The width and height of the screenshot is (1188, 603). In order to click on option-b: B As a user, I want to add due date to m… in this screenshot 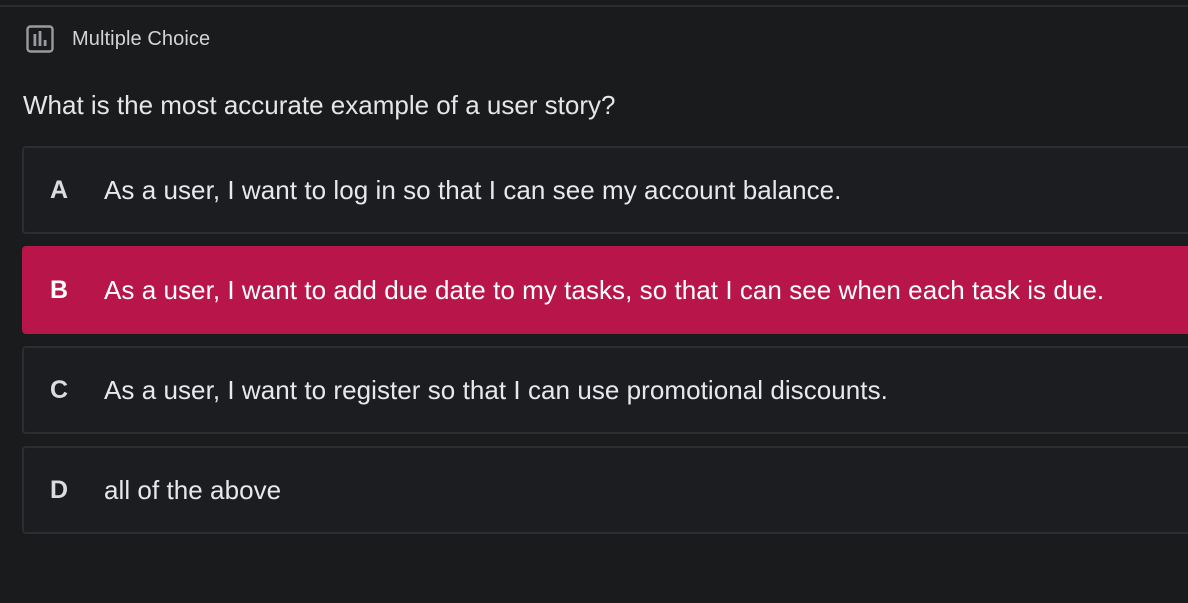, I will do `click(605, 290)`.